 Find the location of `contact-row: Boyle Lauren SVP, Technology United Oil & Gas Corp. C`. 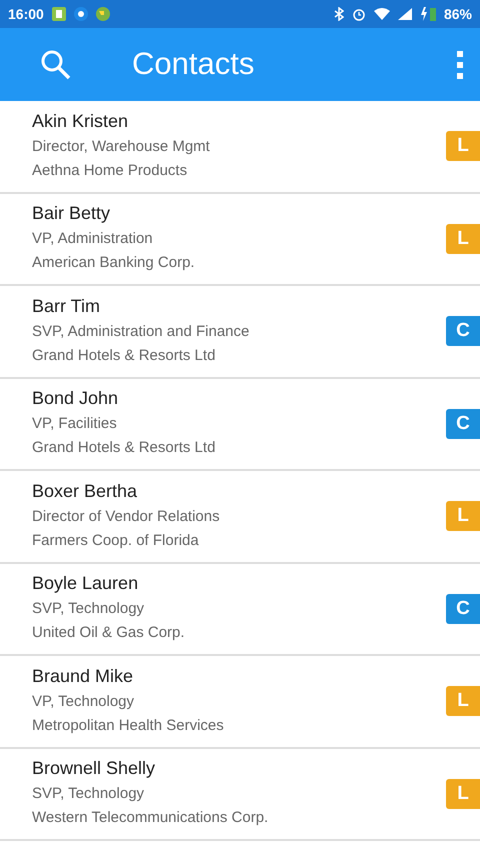

contact-row: Boyle Lauren SVP, Technology United Oil & Gas Corp. C is located at coordinates (240, 610).